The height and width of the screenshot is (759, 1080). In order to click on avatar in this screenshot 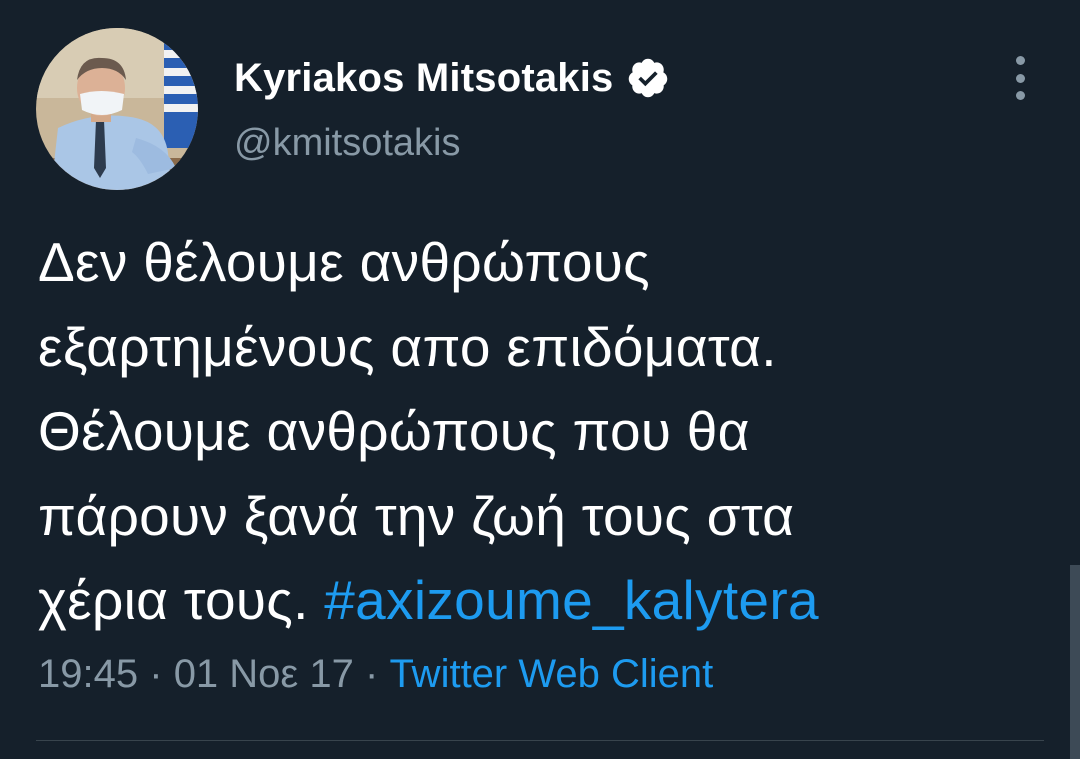, I will do `click(117, 109)`.